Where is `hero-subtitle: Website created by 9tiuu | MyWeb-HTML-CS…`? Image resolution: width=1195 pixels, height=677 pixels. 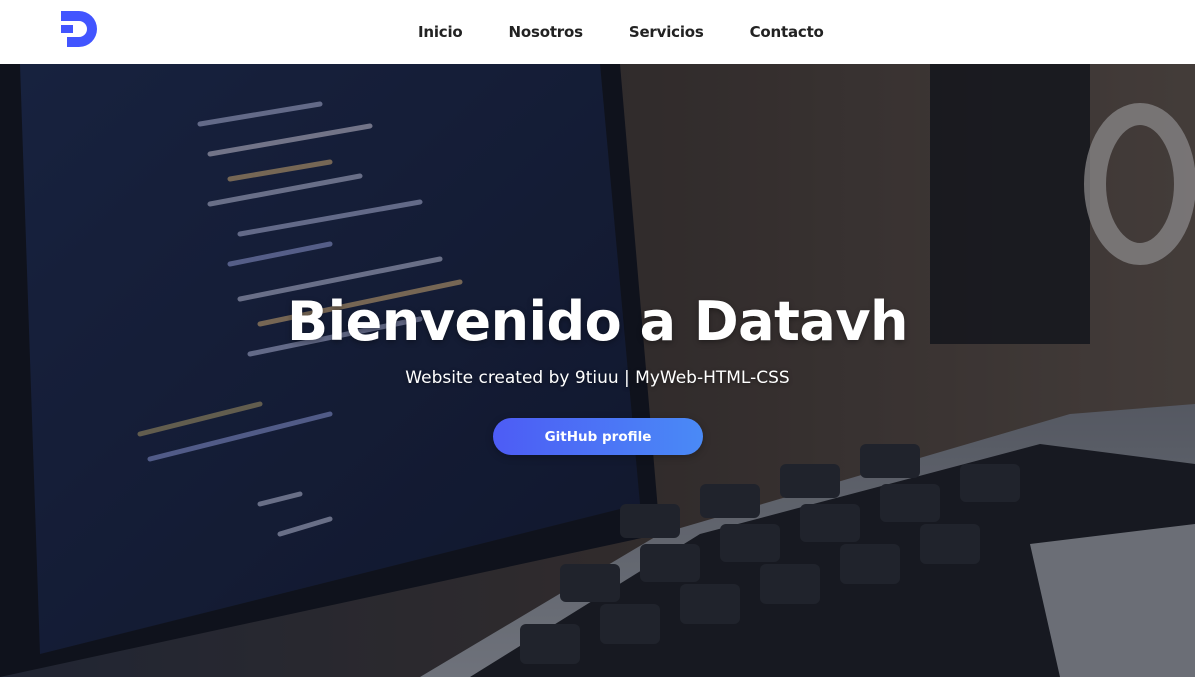
hero-subtitle: Website created by 9tiuu | MyWeb-HTML-CS… is located at coordinates (597, 378).